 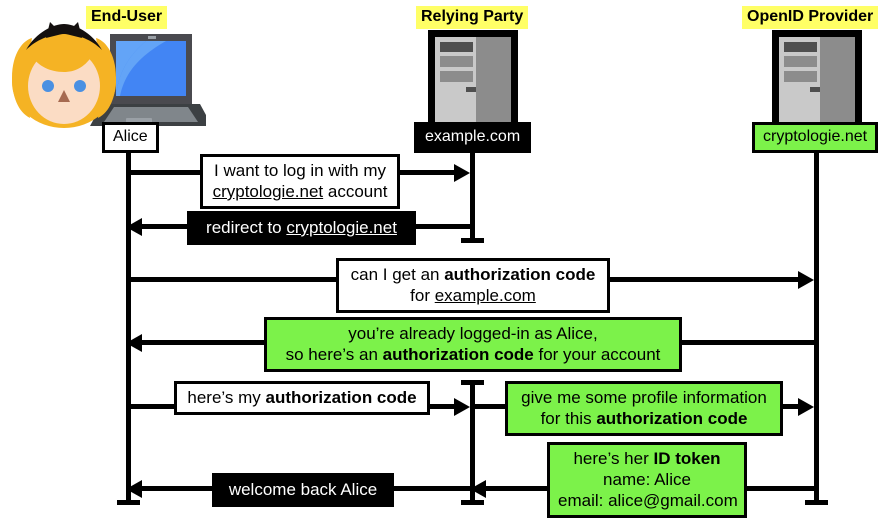 I want to click on message-line: cryptologie.net account, so click(x=300, y=191).